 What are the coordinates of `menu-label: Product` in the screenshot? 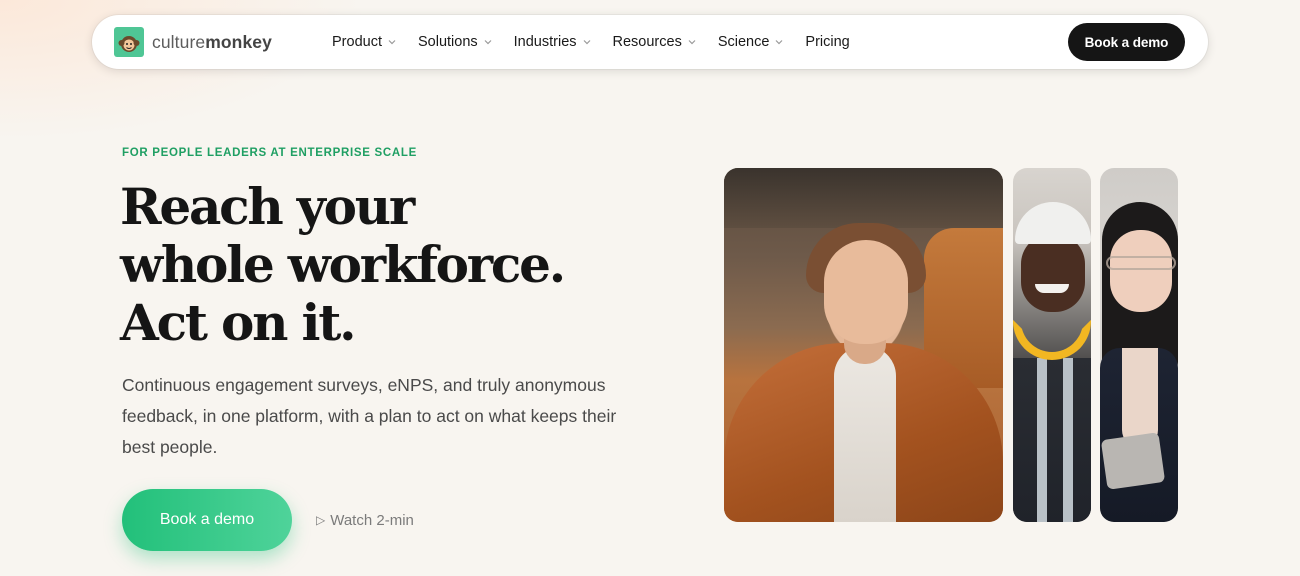 It's located at (357, 42).